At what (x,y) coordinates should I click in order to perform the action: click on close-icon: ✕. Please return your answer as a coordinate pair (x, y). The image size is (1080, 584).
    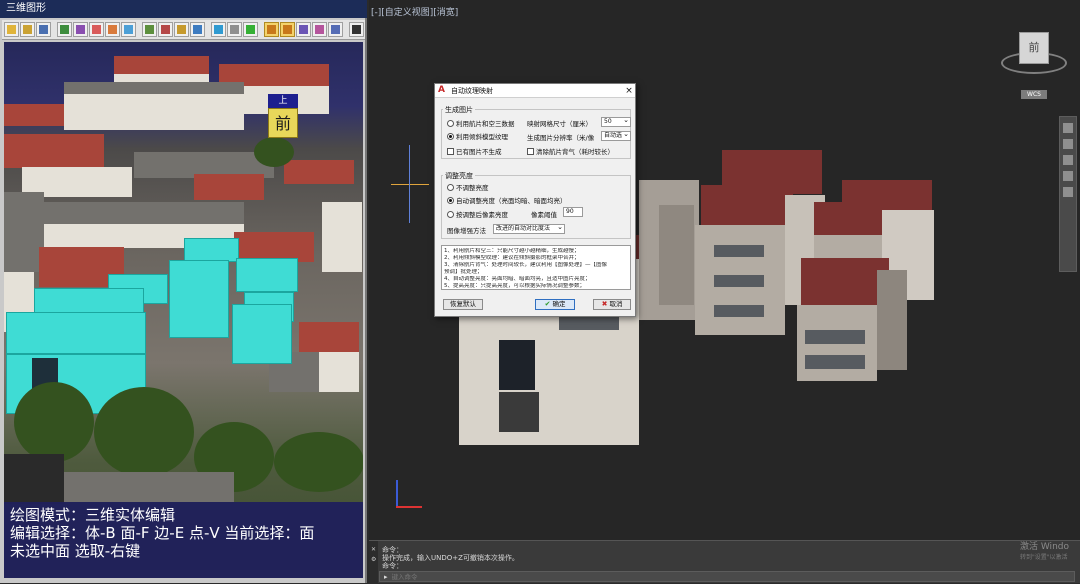
    Looking at the image, I should click on (373, 550).